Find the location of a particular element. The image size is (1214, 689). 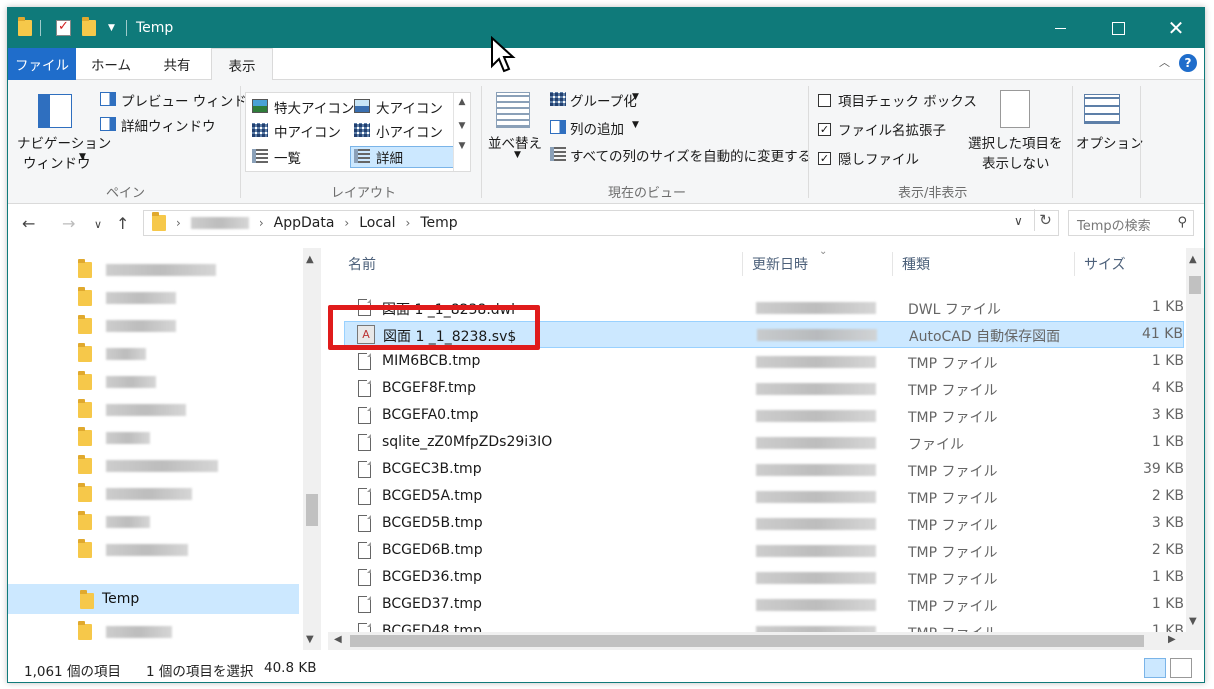

navigation-pane-icon is located at coordinates (55, 111).